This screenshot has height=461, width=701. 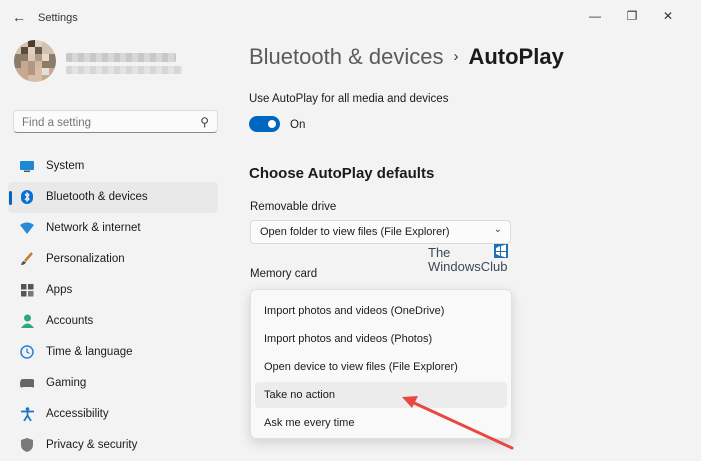 What do you see at coordinates (58, 18) in the screenshot?
I see `app-title: Settings` at bounding box center [58, 18].